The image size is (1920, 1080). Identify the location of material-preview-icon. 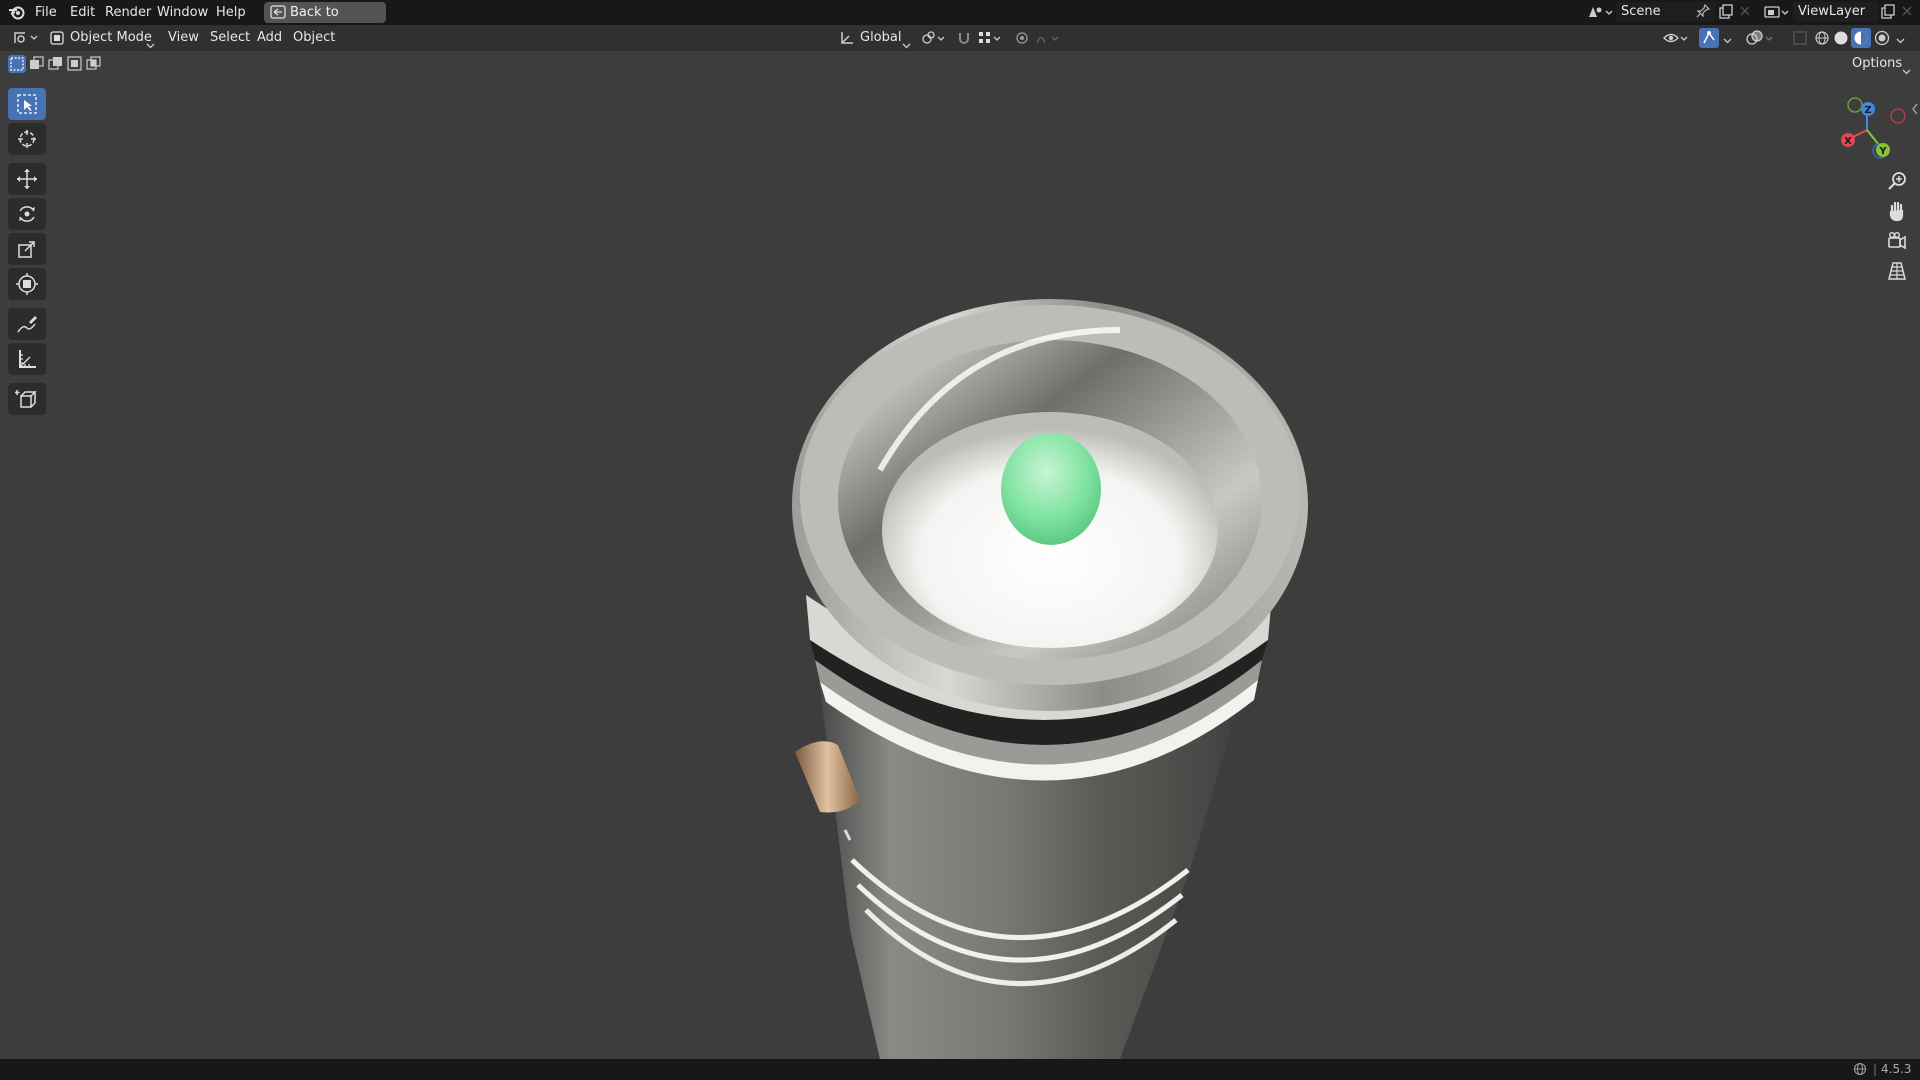
(1861, 38).